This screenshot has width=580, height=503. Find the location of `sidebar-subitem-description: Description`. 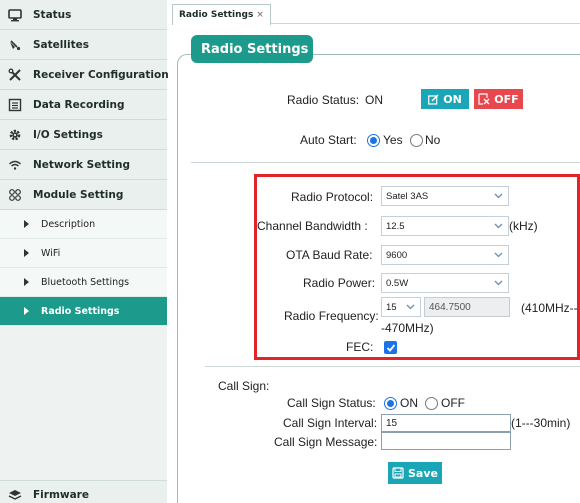

sidebar-subitem-description: Description is located at coordinates (83, 224).